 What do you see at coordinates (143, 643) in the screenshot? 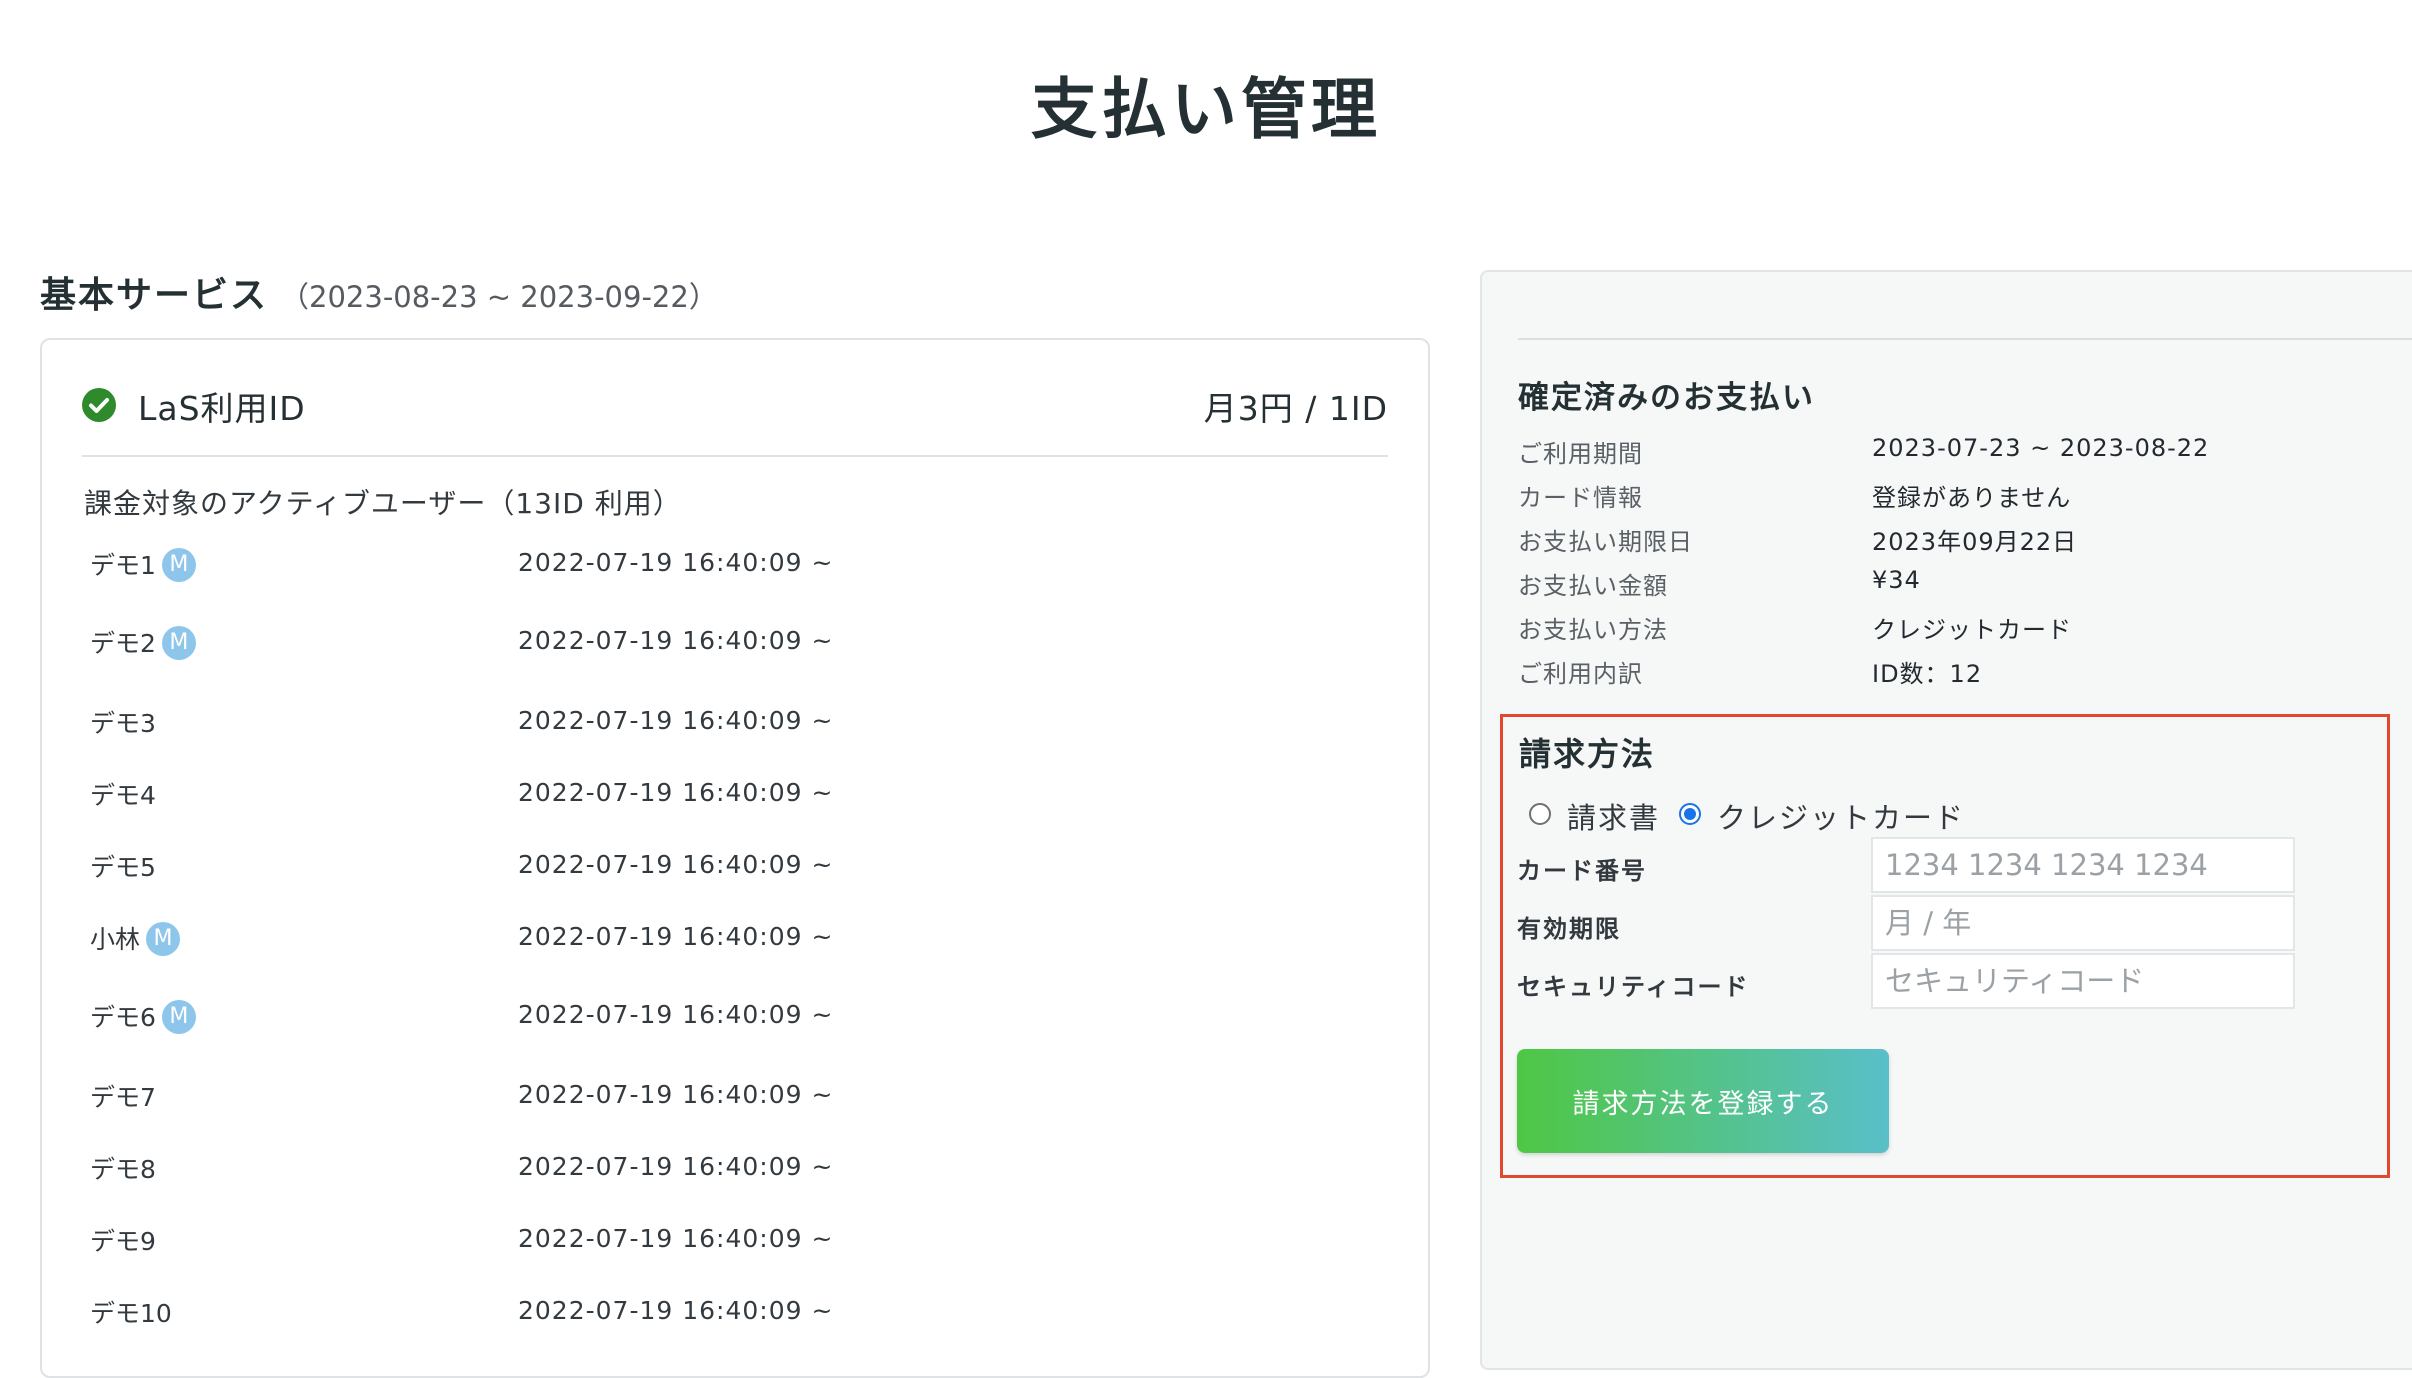
I see `user-name: デモ2 M` at bounding box center [143, 643].